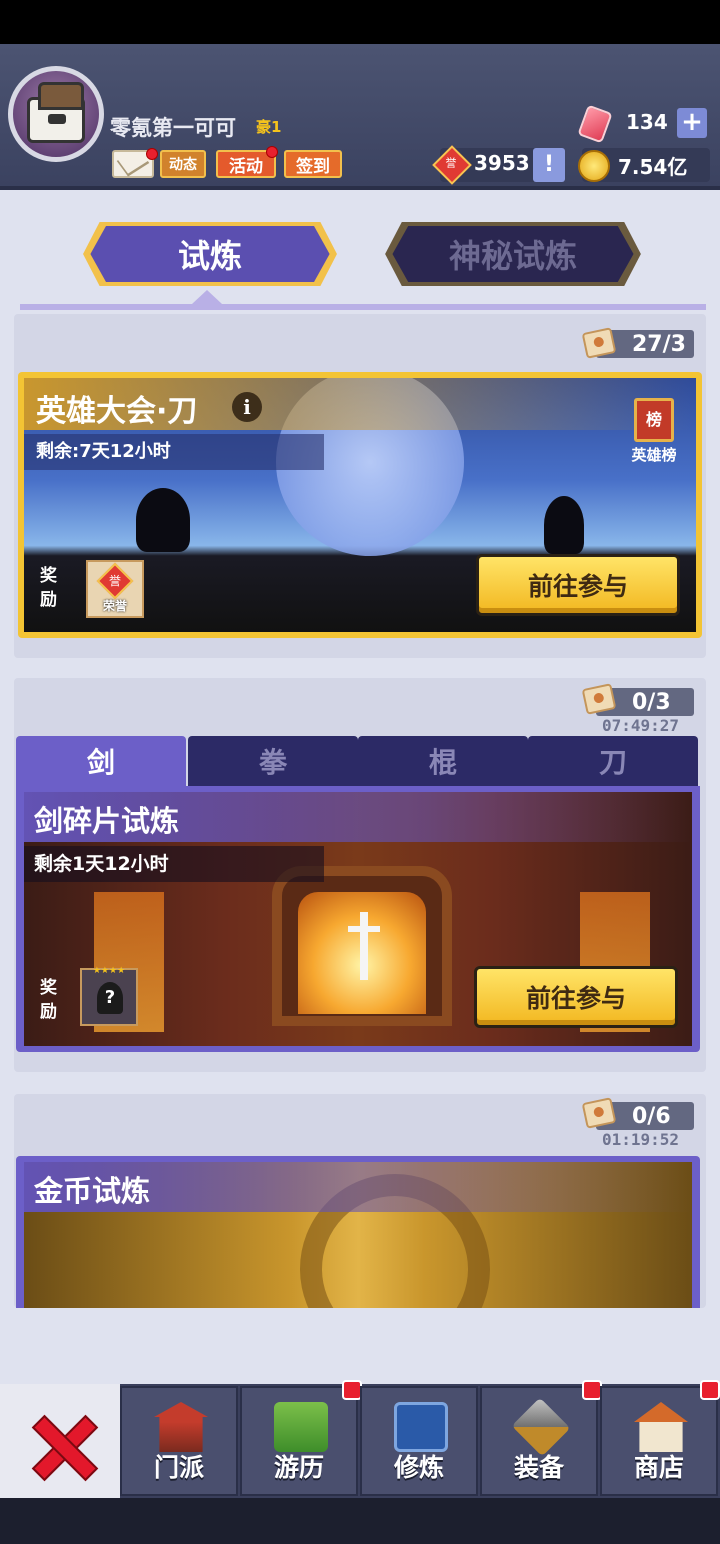  I want to click on tab-trial-label: 试炼, so click(209, 256).